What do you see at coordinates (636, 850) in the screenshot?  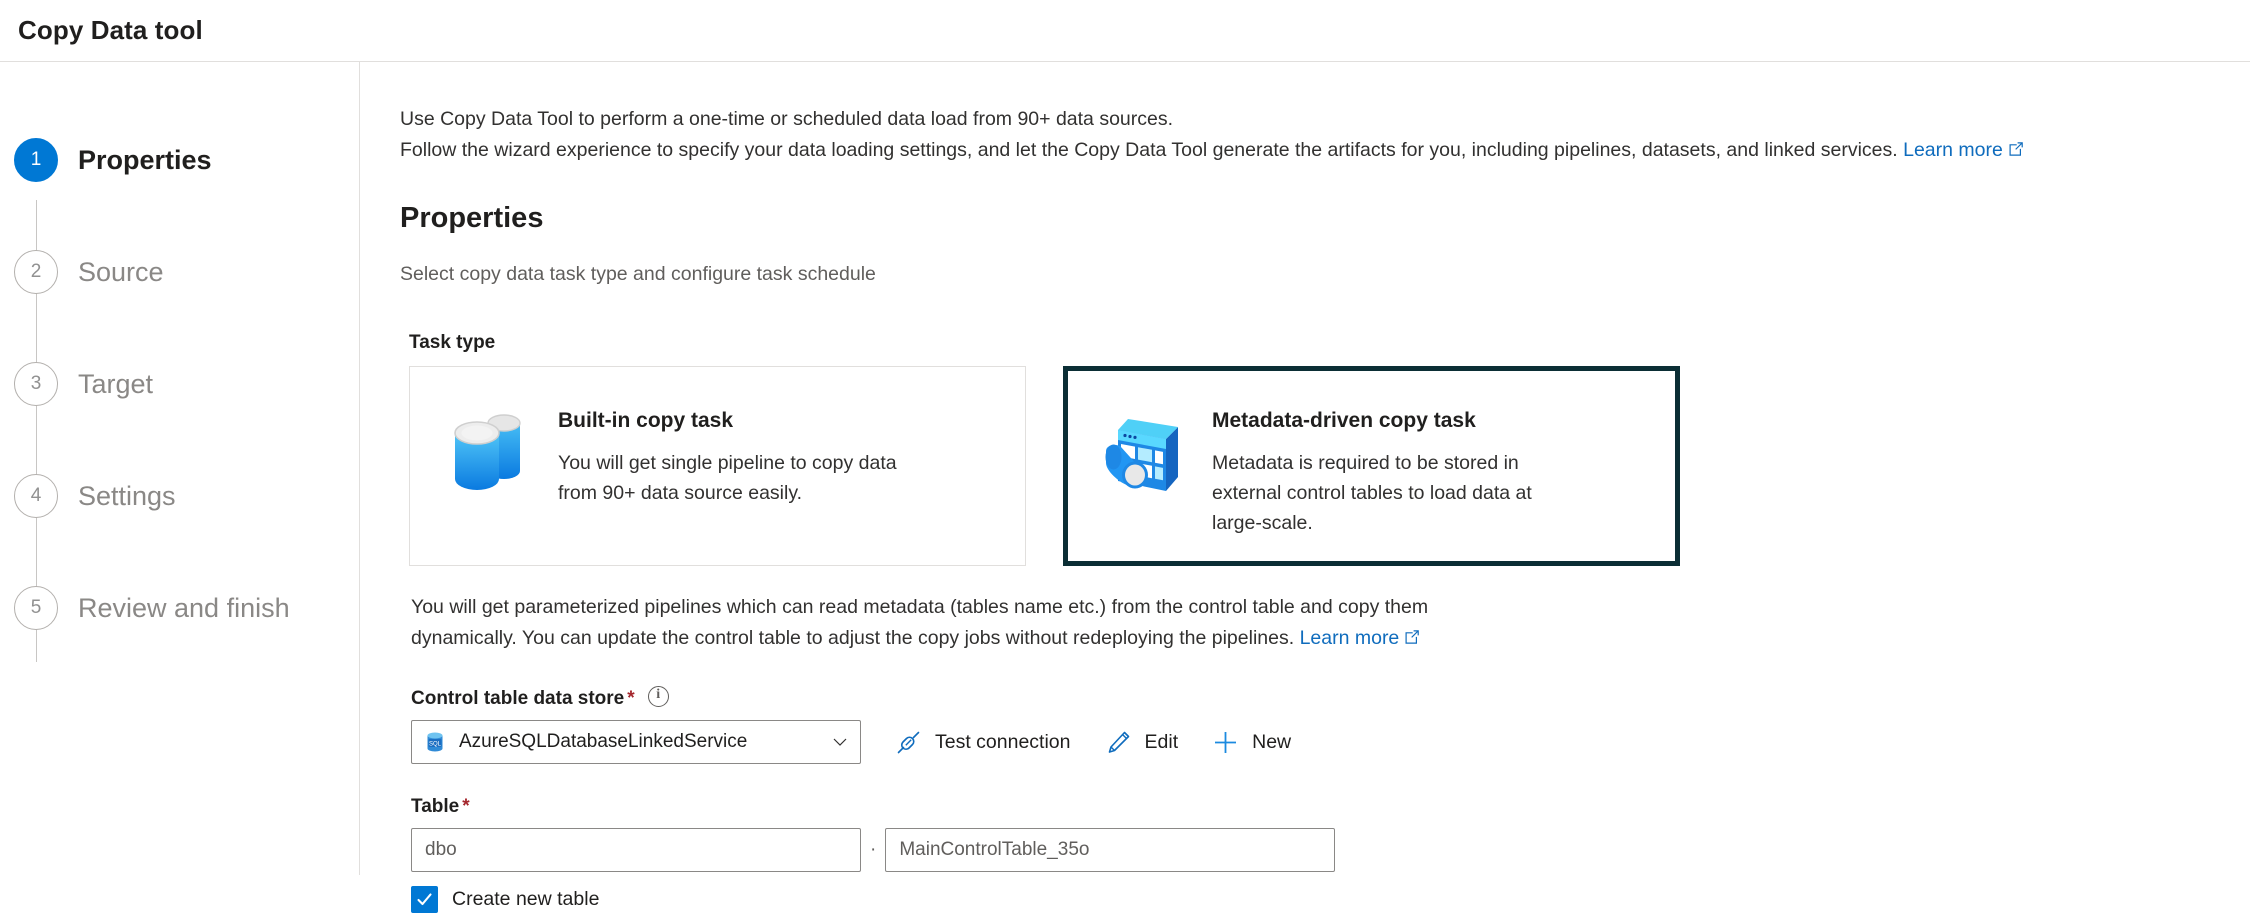 I see `table-schema-input` at bounding box center [636, 850].